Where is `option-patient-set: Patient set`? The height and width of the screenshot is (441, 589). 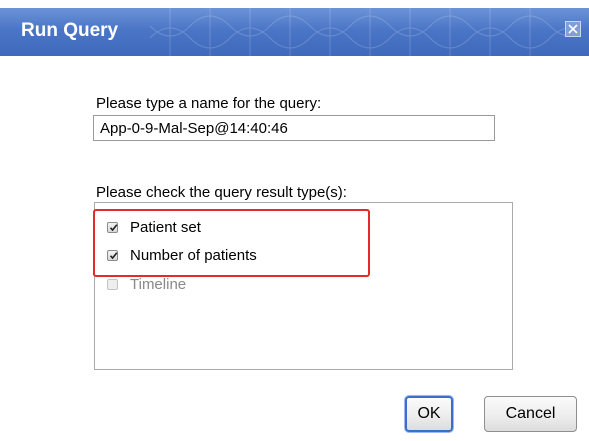
option-patient-set: Patient set is located at coordinates (154, 227).